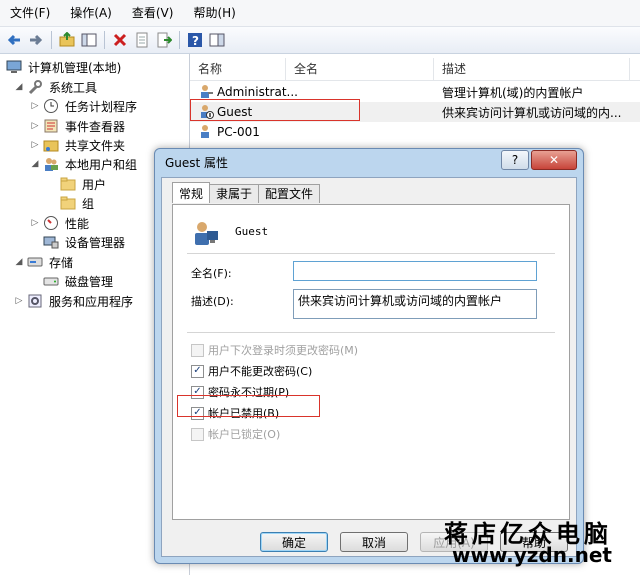 Image resolution: width=640 pixels, height=575 pixels. I want to click on dialog-title: Guest 属性, so click(197, 163).